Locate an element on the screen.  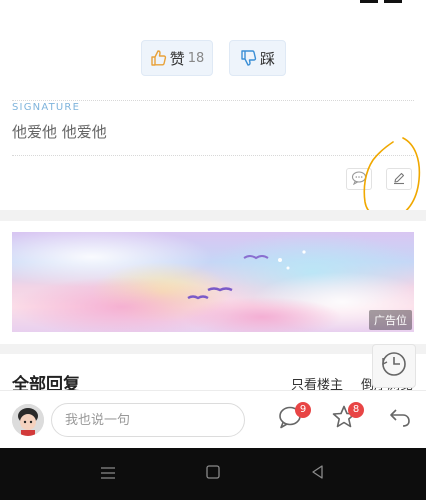
home-button is located at coordinates (213, 474).